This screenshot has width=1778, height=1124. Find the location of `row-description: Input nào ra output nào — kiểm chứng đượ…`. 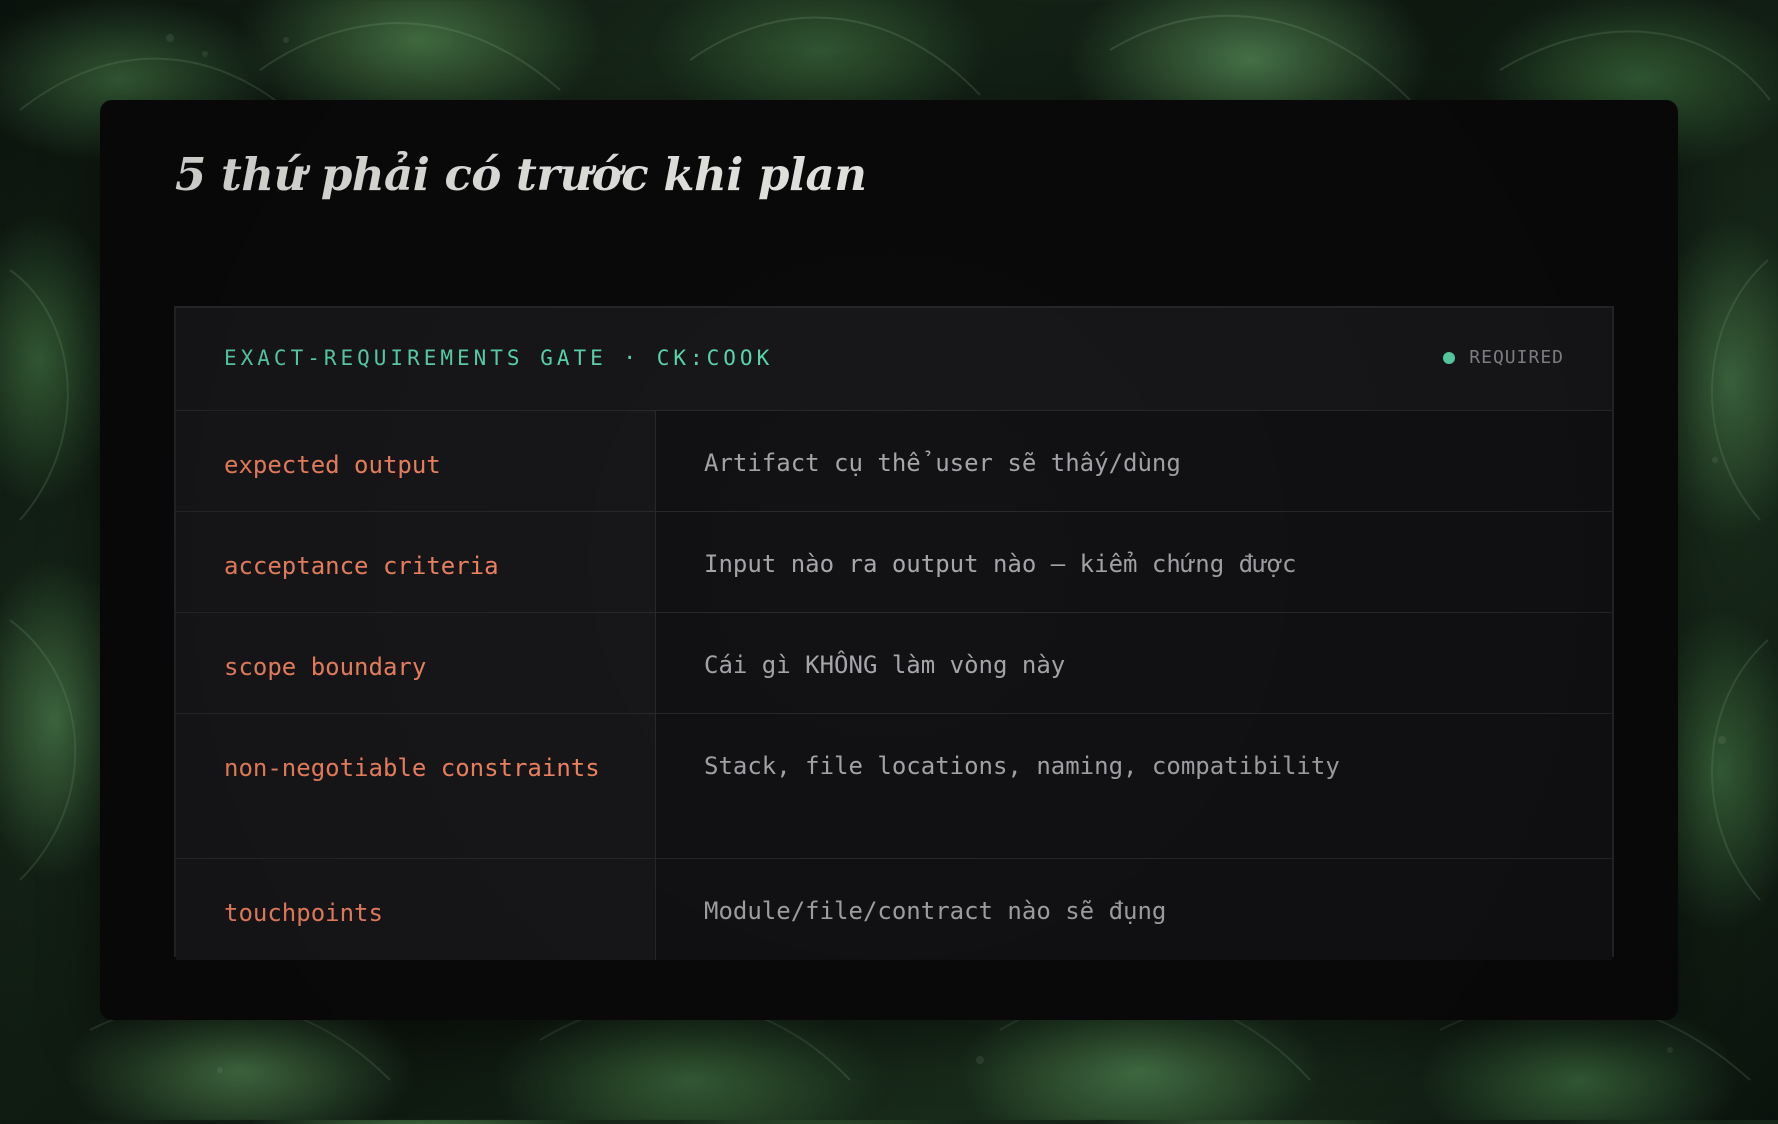

row-description: Input nào ra output nào — kiểm chứng đượ… is located at coordinates (1134, 562).